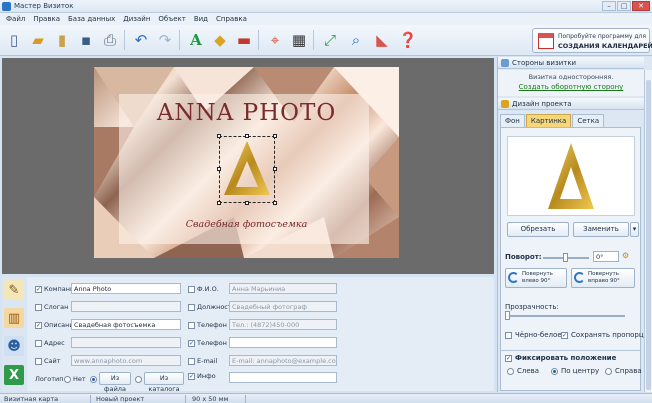 The image size is (652, 403). What do you see at coordinates (611, 335) in the screenshot?
I see `keep-proportions-label: Сохранять пропорции` at bounding box center [611, 335].